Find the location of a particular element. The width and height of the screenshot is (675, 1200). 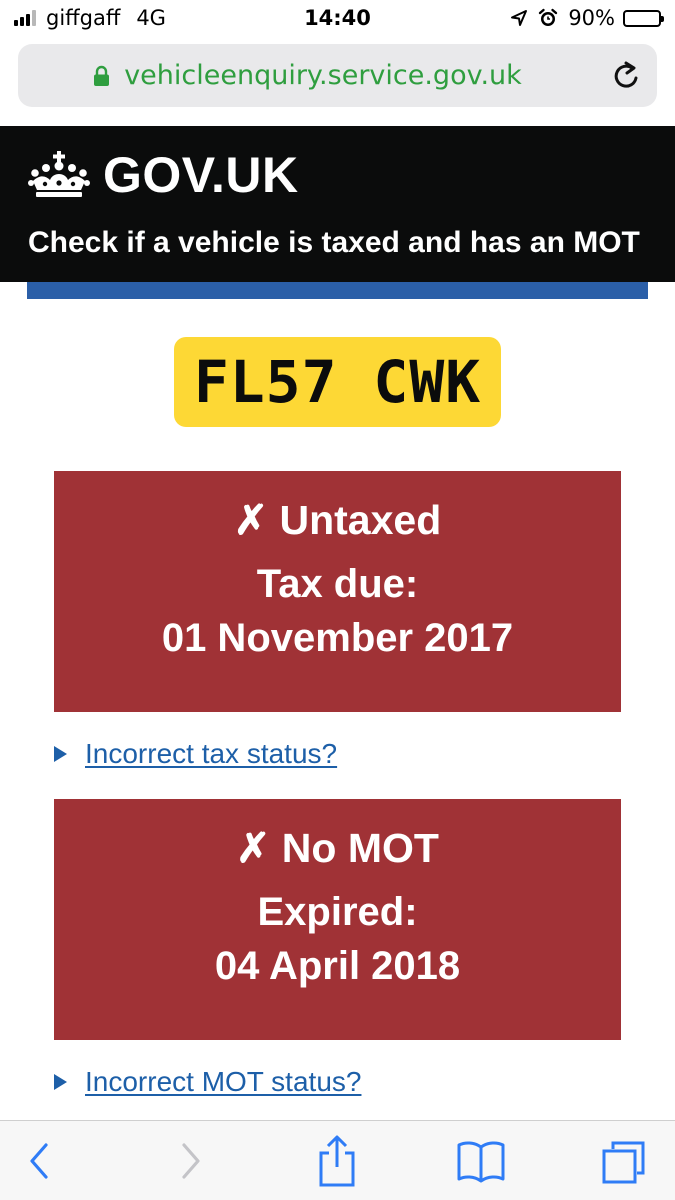

share-icon is located at coordinates (337, 1161).